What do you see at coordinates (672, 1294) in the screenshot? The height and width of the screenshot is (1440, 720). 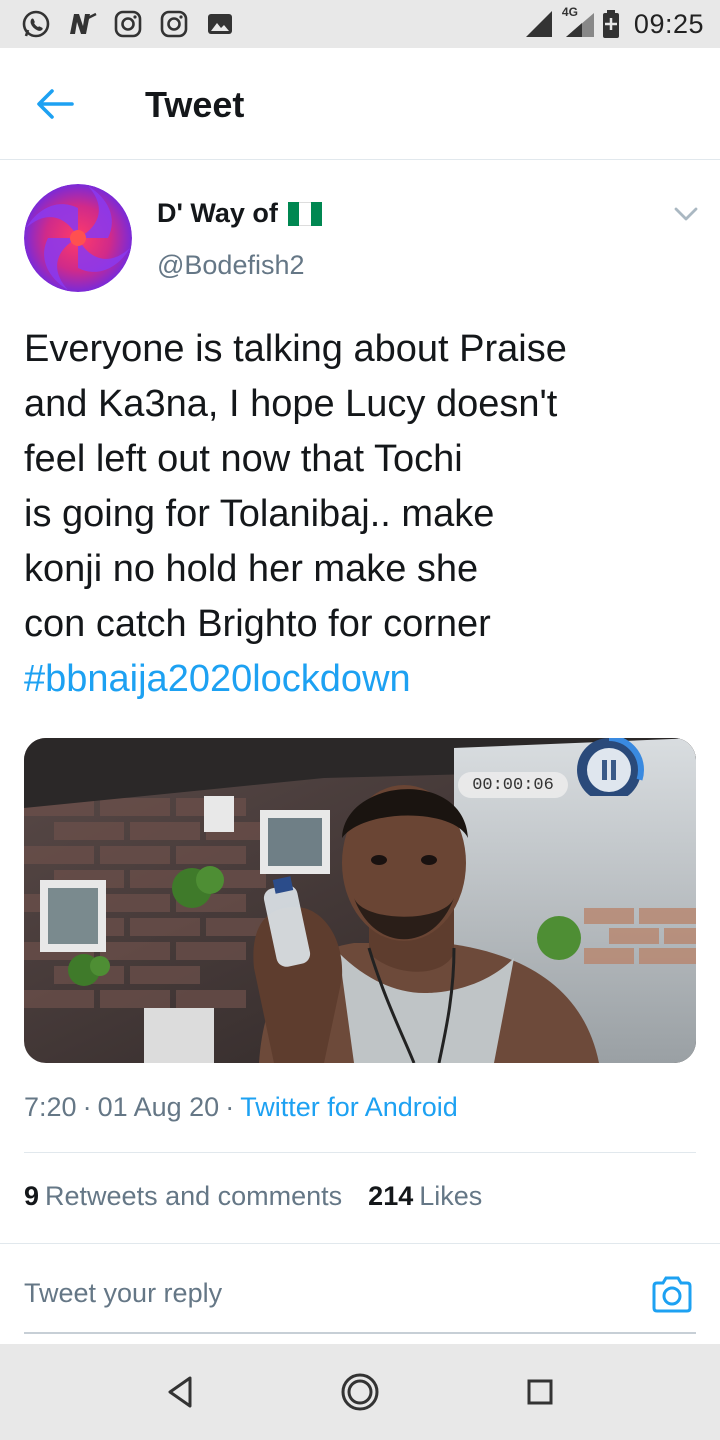 I see `camera-icon` at bounding box center [672, 1294].